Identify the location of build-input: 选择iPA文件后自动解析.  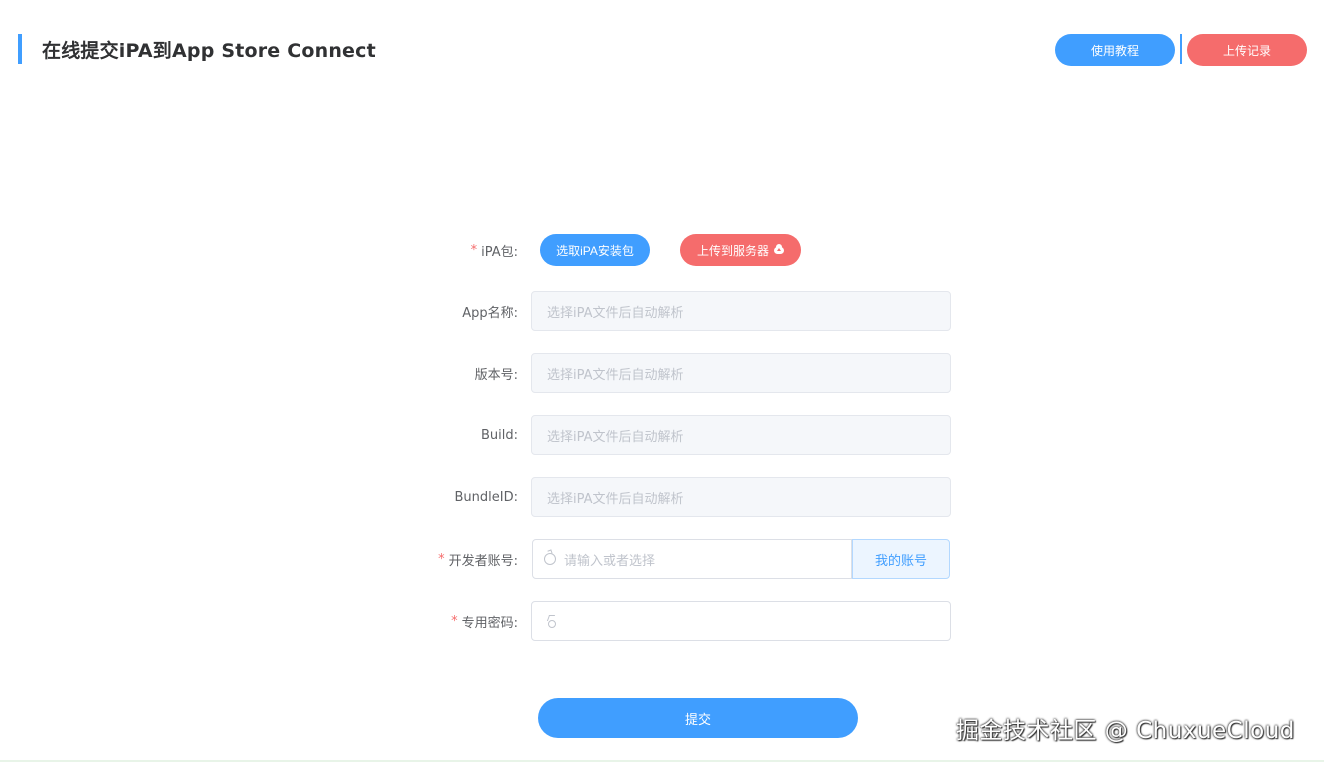
(741, 435).